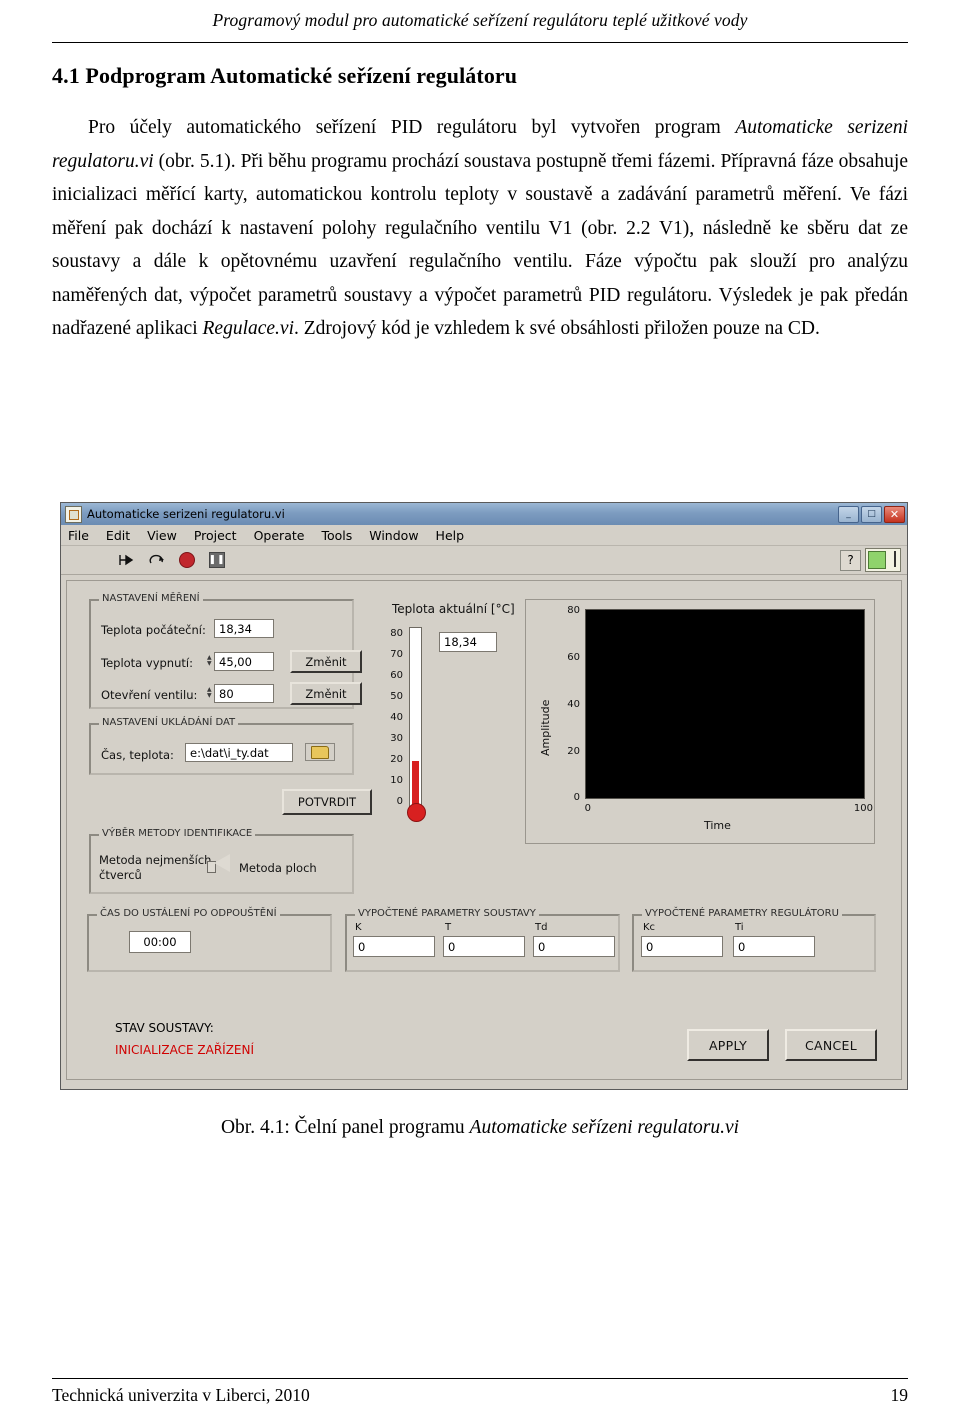  What do you see at coordinates (573, 751) in the screenshot?
I see `graph-ytick-20: 20` at bounding box center [573, 751].